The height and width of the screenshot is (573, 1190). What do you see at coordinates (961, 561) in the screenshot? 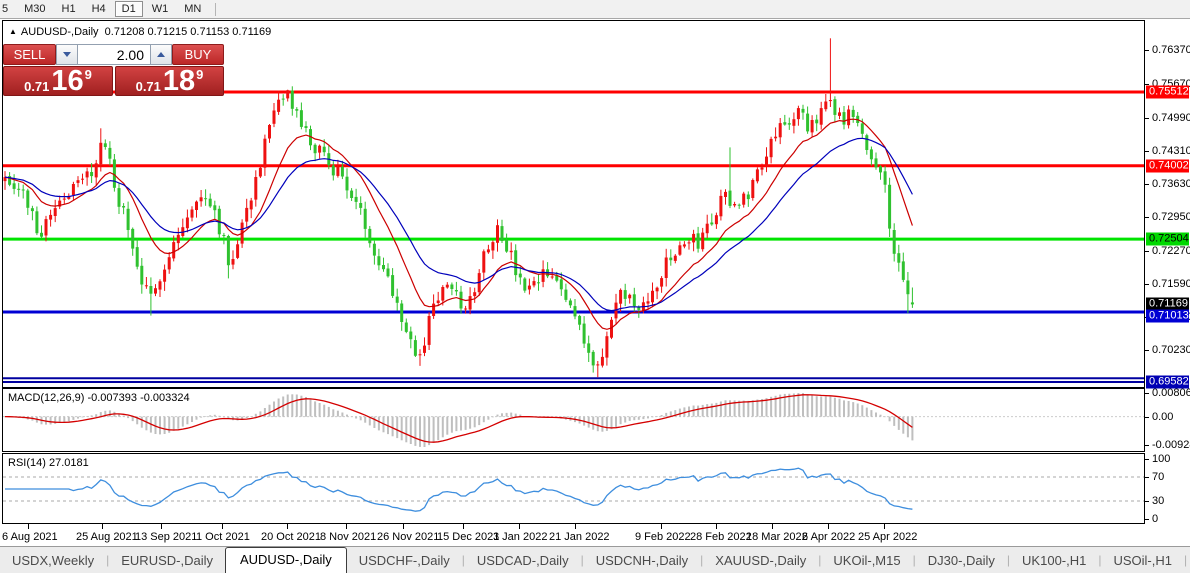
I see `symbol-tab-dj30-daily: DJ30-,Daily` at bounding box center [961, 561].